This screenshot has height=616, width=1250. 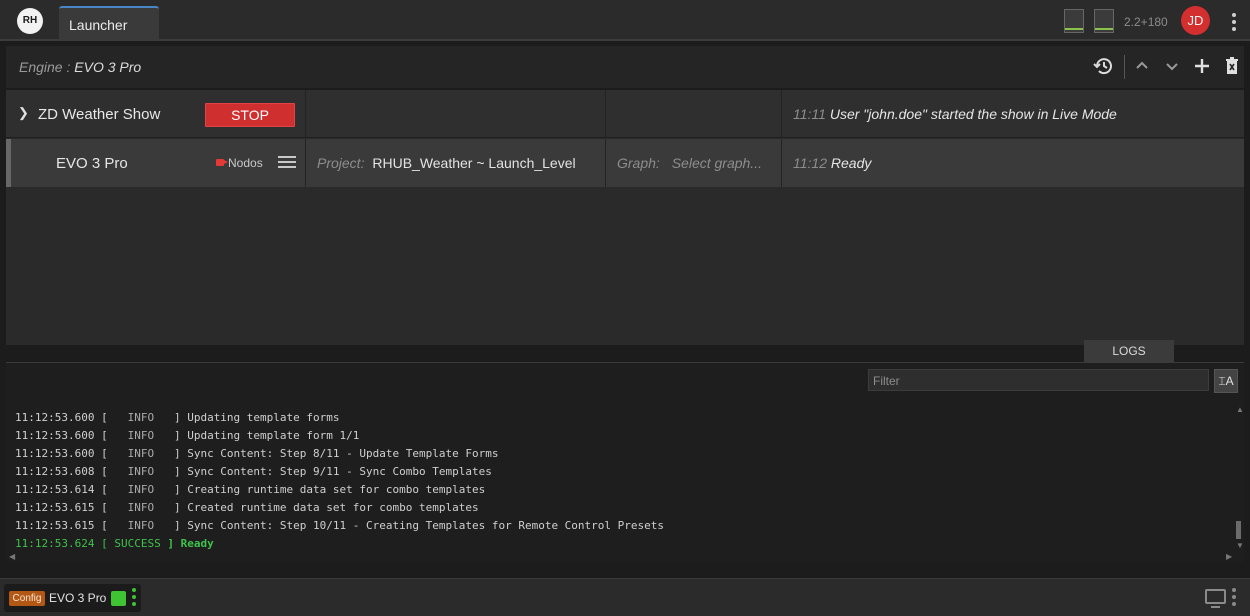 I want to click on project-label: Project:, so click(x=341, y=163).